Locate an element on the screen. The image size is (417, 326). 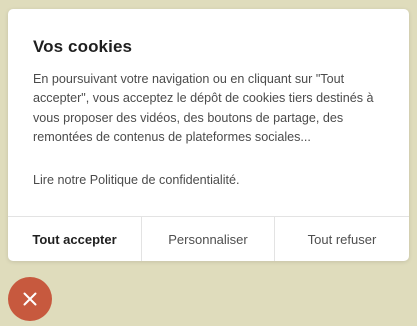
customize-button: Personnaliser is located at coordinates (208, 239).